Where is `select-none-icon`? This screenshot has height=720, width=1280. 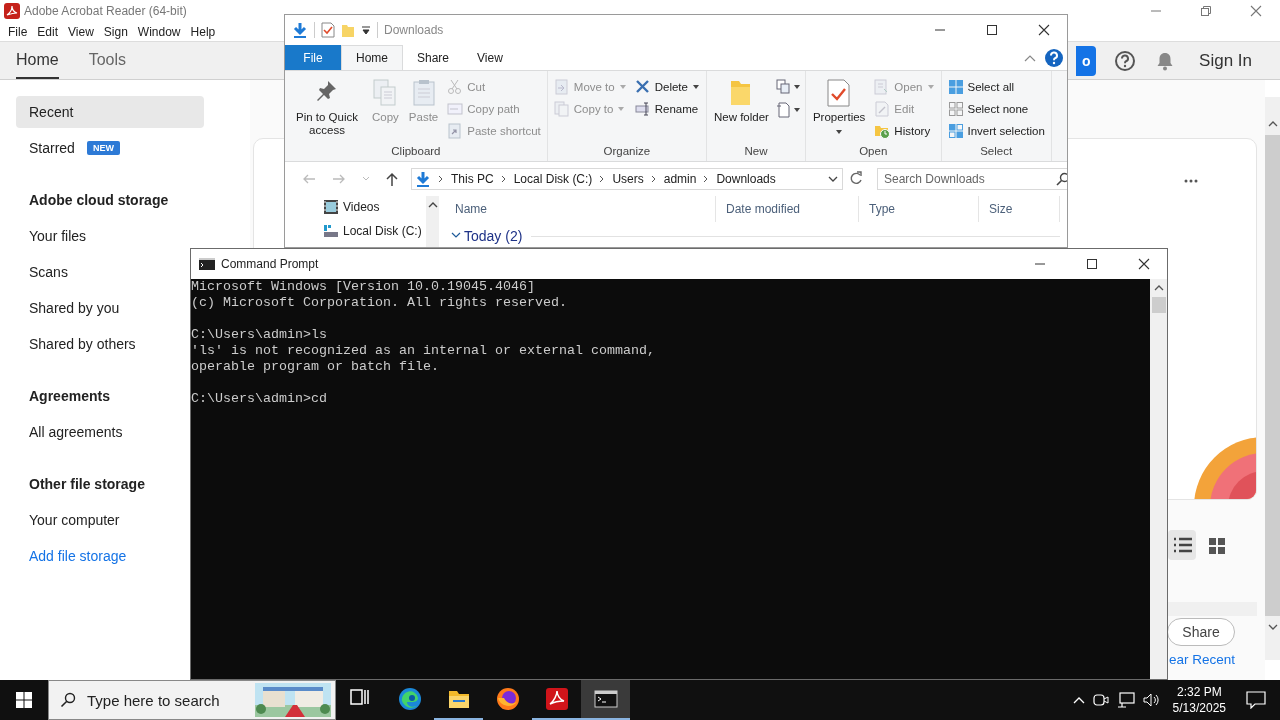
select-none-icon is located at coordinates (955, 108).